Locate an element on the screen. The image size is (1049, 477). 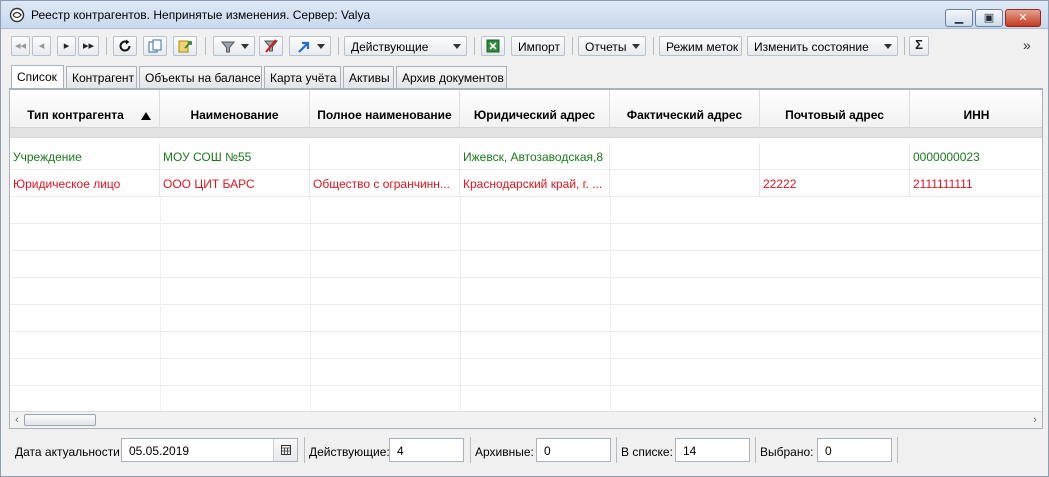
cell-inn: 0000000023 is located at coordinates (976, 156).